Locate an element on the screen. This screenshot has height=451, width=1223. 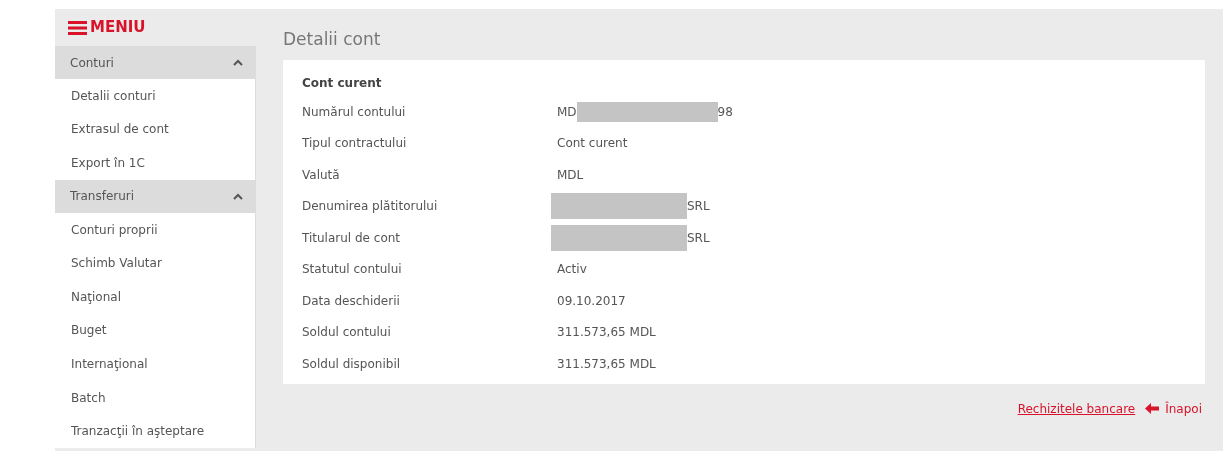
bank-details-link: Rechizitele bancare is located at coordinates (1076, 408).